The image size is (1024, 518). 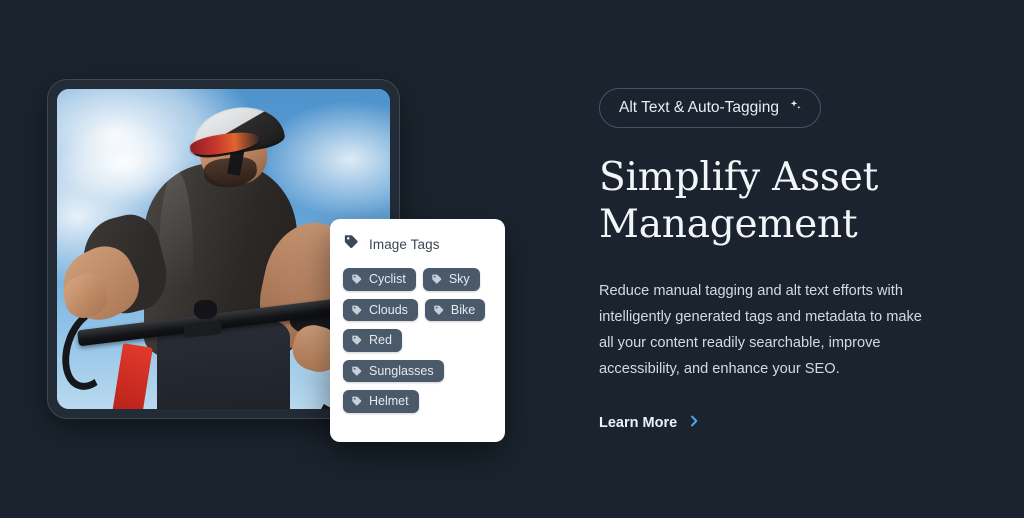 I want to click on tag-pill: Red, so click(x=372, y=340).